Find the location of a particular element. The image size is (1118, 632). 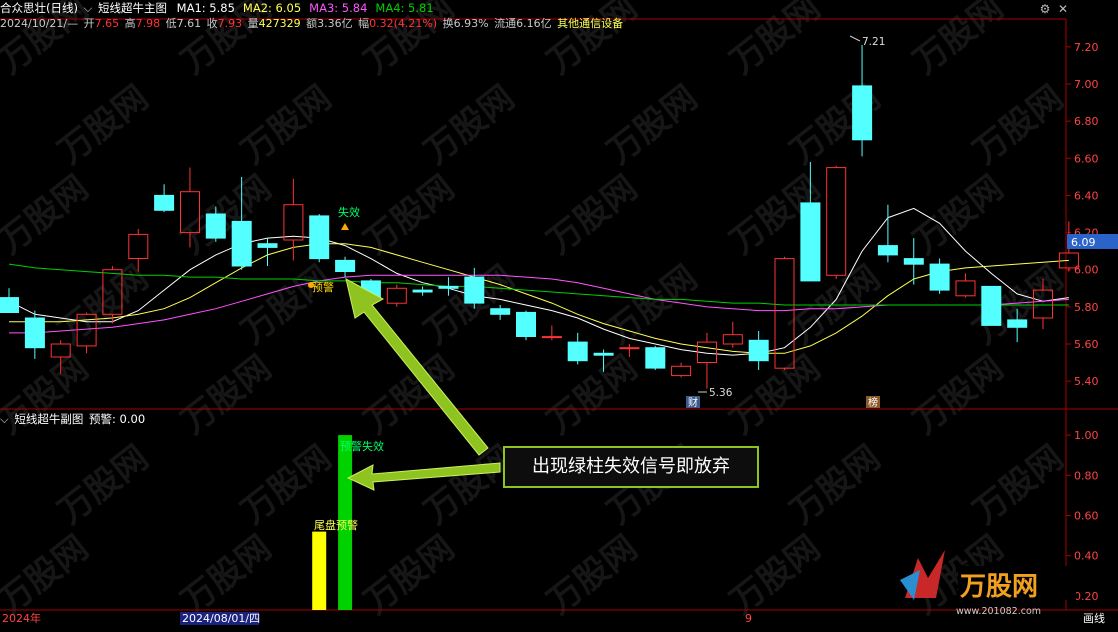

sub-y-tick-label: 0.40 is located at coordinates (1086, 556).